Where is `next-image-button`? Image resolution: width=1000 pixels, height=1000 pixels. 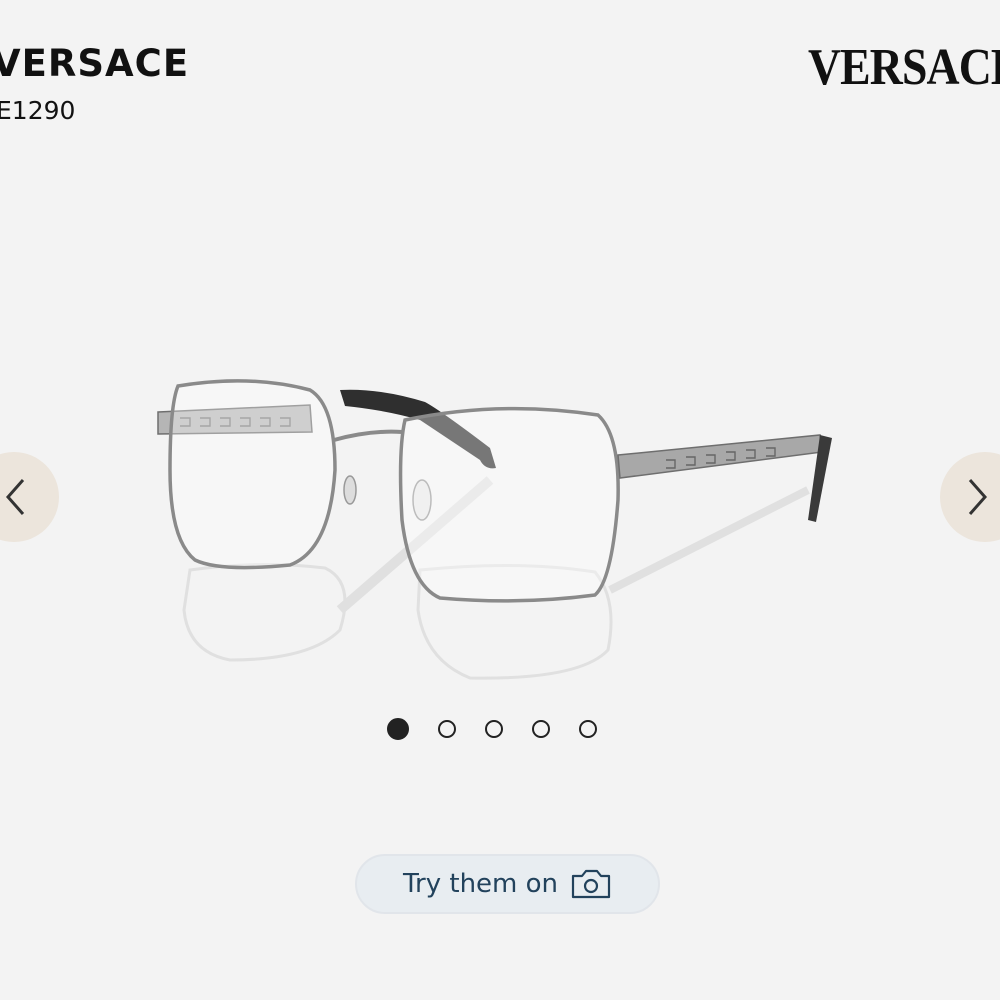
next-image-button is located at coordinates (970, 497).